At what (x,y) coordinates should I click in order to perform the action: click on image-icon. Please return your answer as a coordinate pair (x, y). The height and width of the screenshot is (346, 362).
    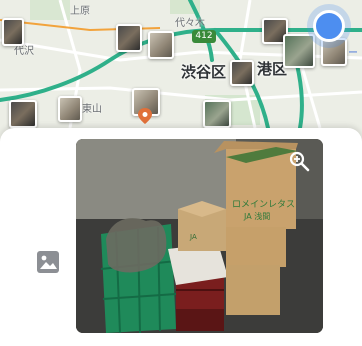
    Looking at the image, I should click on (48, 262).